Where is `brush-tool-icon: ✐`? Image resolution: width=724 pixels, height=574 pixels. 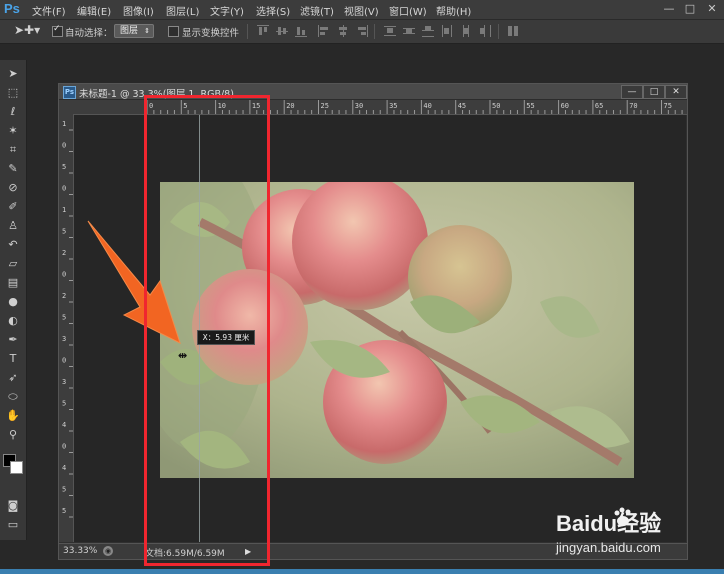 brush-tool-icon: ✐ is located at coordinates (13, 207).